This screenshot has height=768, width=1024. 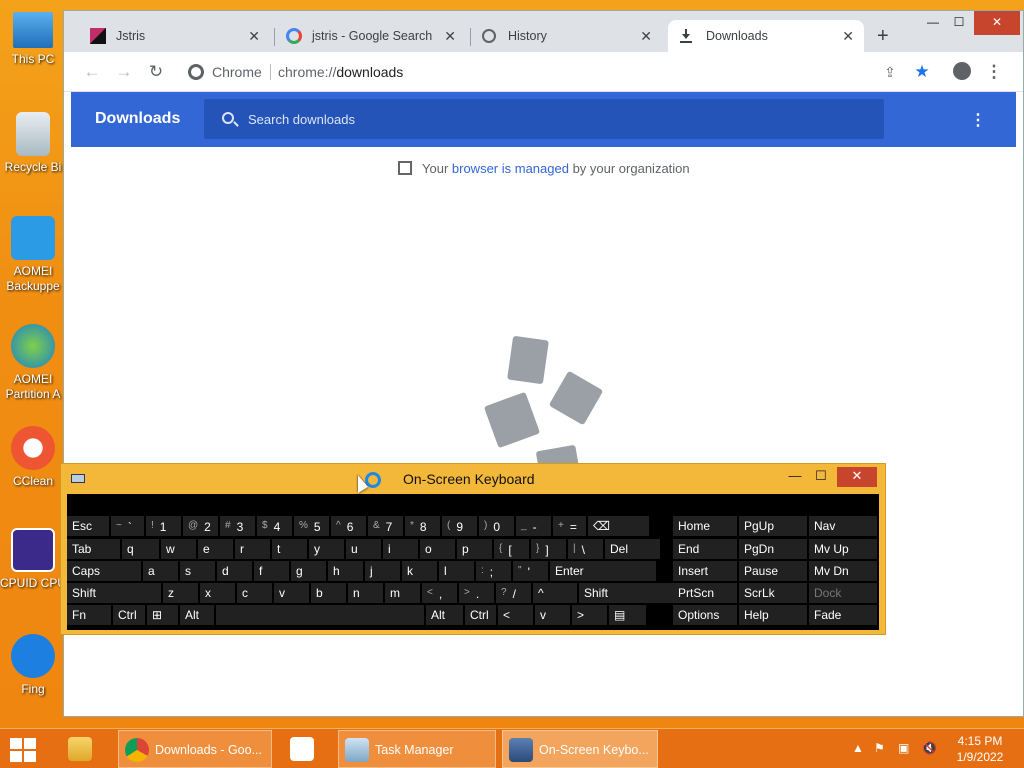 What do you see at coordinates (883, 36) in the screenshot?
I see `new-tab-button: +` at bounding box center [883, 36].